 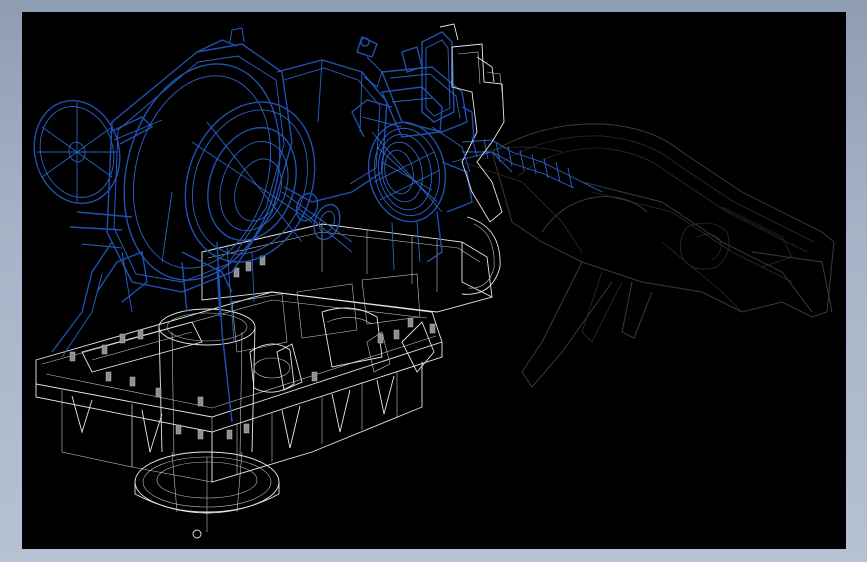 I want to click on fastener-set, so click(x=252, y=347).